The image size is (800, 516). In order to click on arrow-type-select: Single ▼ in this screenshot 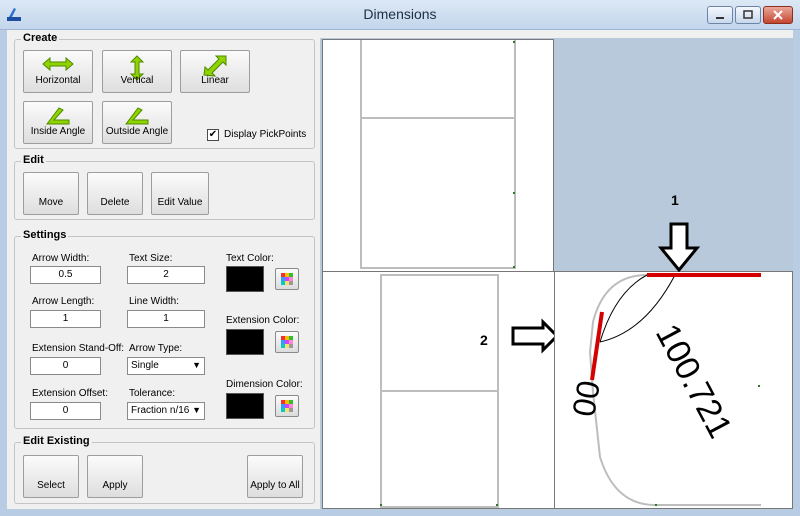, I will do `click(166, 366)`.